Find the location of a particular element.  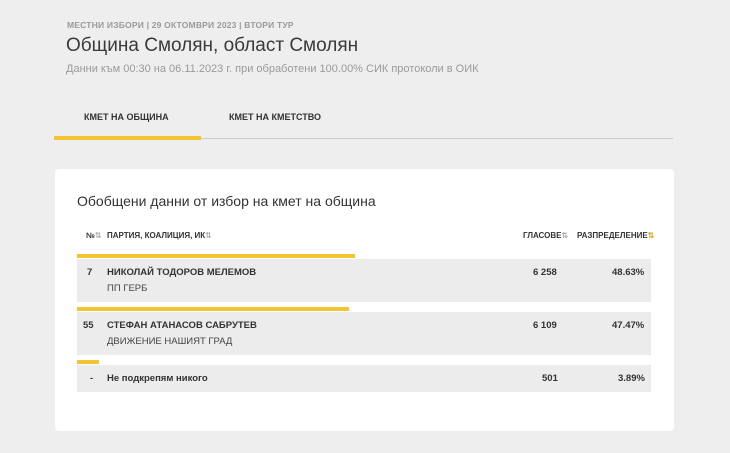

votes-count: 6 109 is located at coordinates (545, 325).